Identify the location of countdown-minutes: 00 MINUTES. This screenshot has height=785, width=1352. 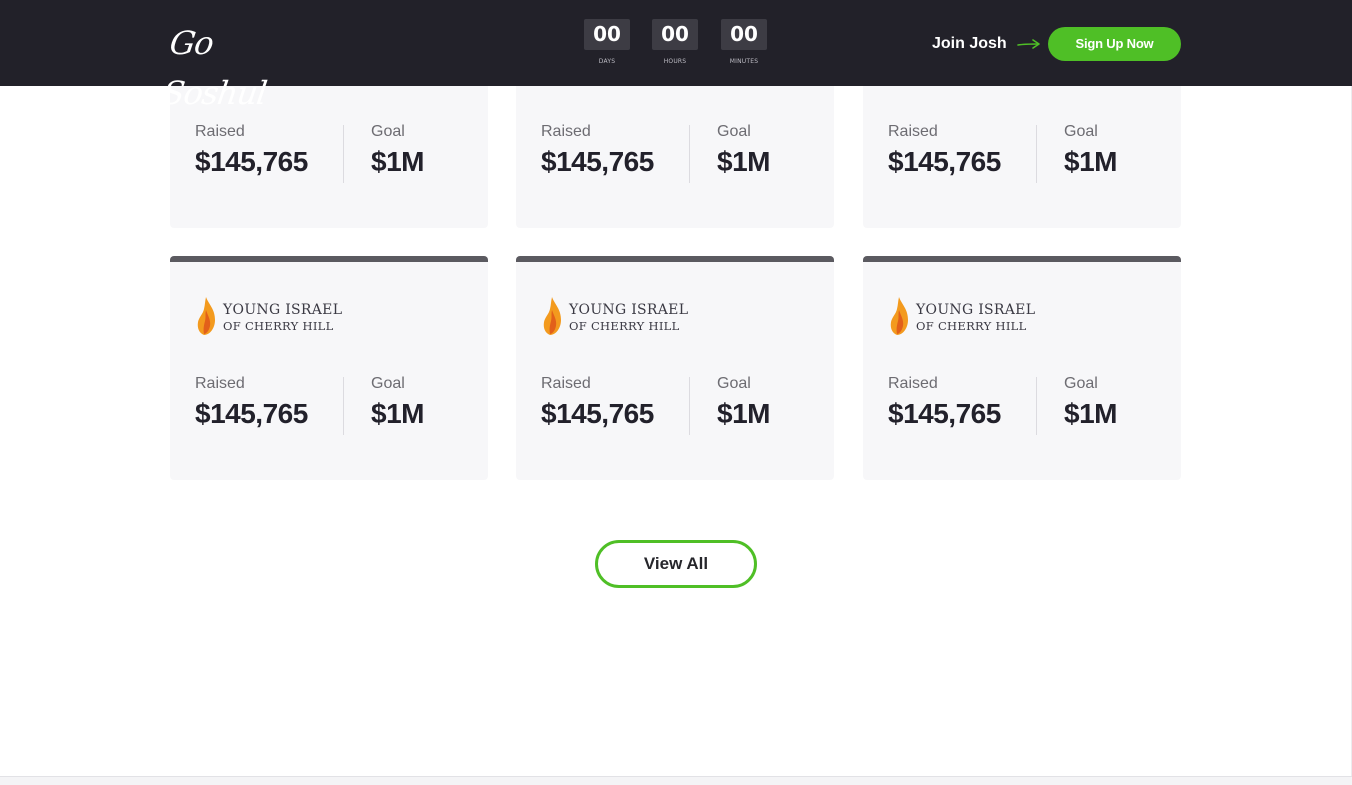
(744, 42).